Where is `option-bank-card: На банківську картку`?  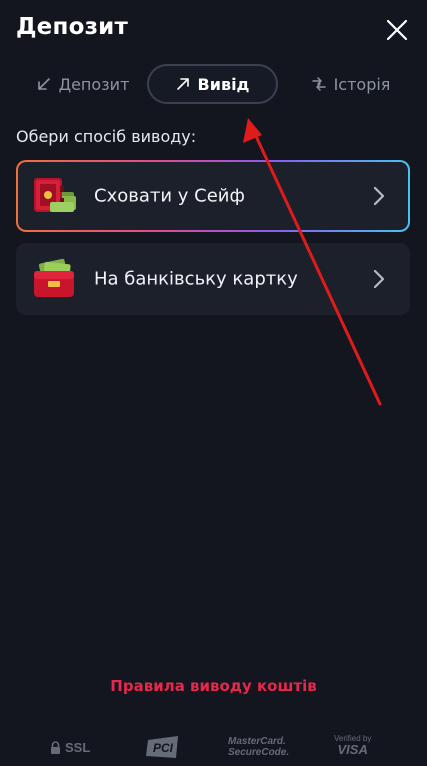
option-bank-card: На банківську картку is located at coordinates (213, 279).